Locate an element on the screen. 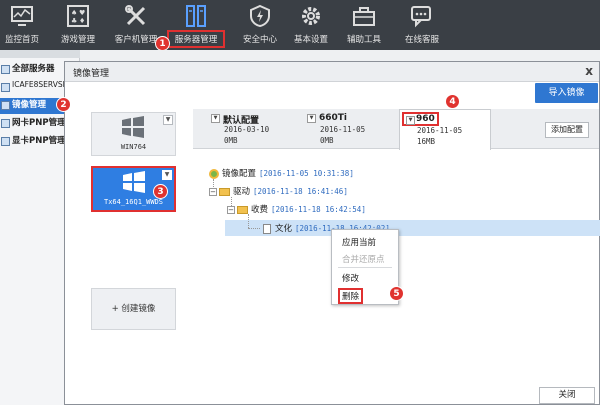  tree-node-root: 镜像配置 [2016-11-05 10:31:38] is located at coordinates (281, 174).